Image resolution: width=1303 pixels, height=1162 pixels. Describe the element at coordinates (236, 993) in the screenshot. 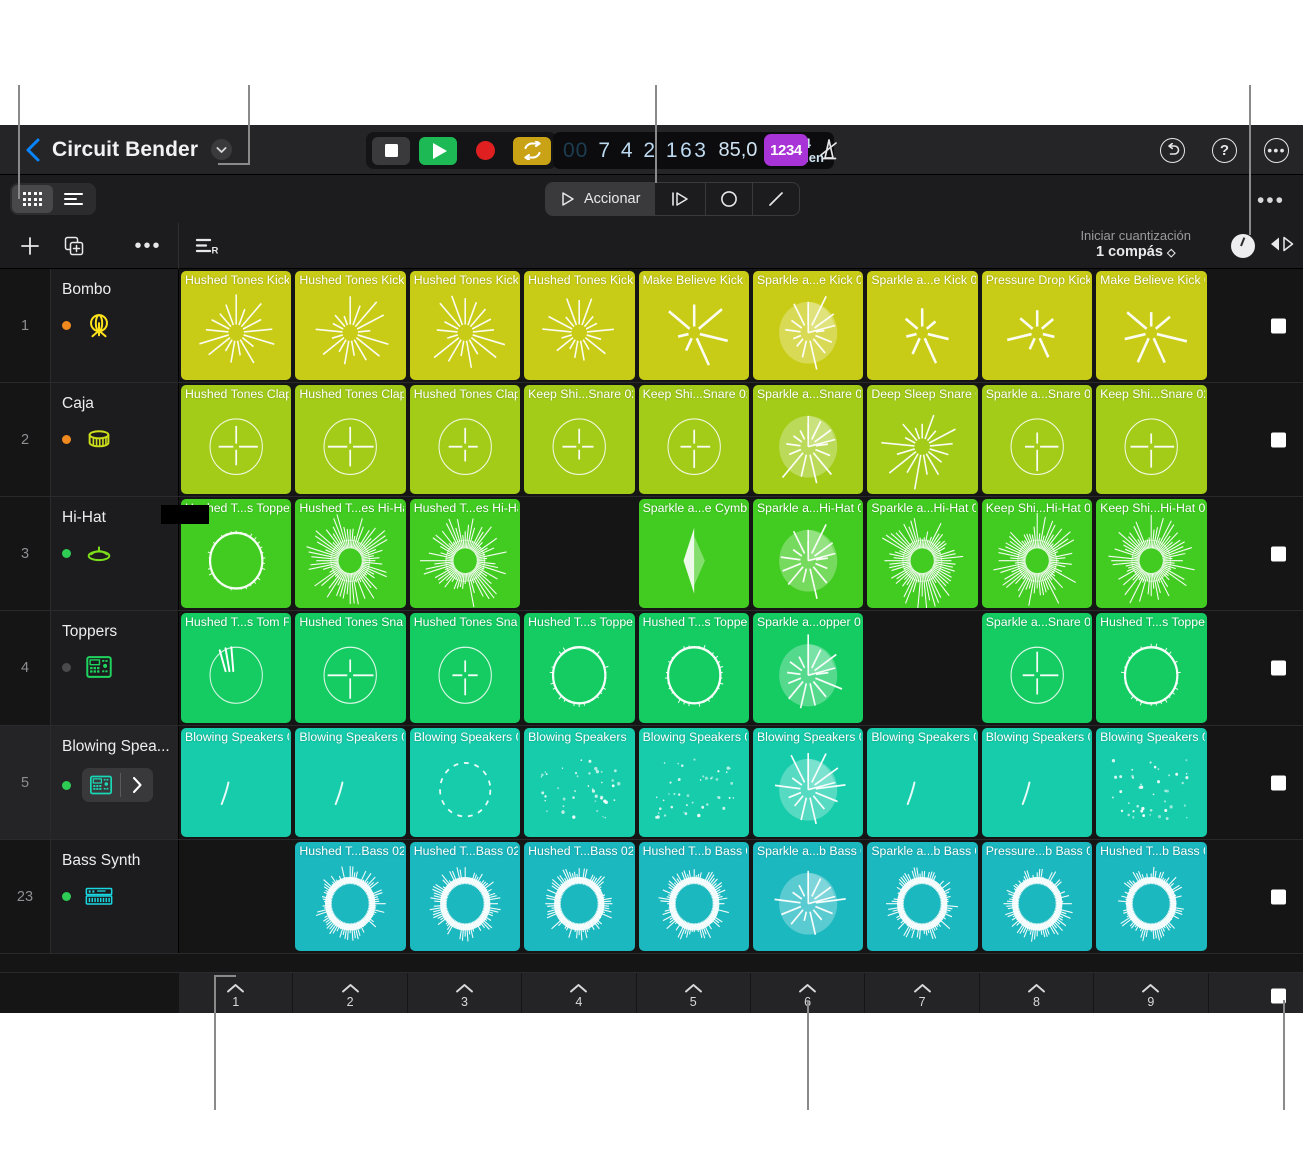

I see `scene-trigger: 1` at that location.